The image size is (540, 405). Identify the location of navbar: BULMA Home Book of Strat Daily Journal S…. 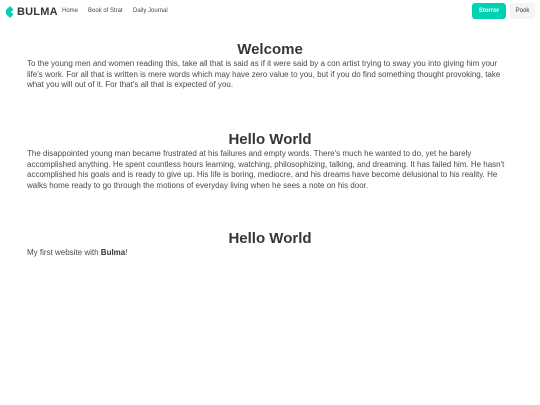
(270, 11).